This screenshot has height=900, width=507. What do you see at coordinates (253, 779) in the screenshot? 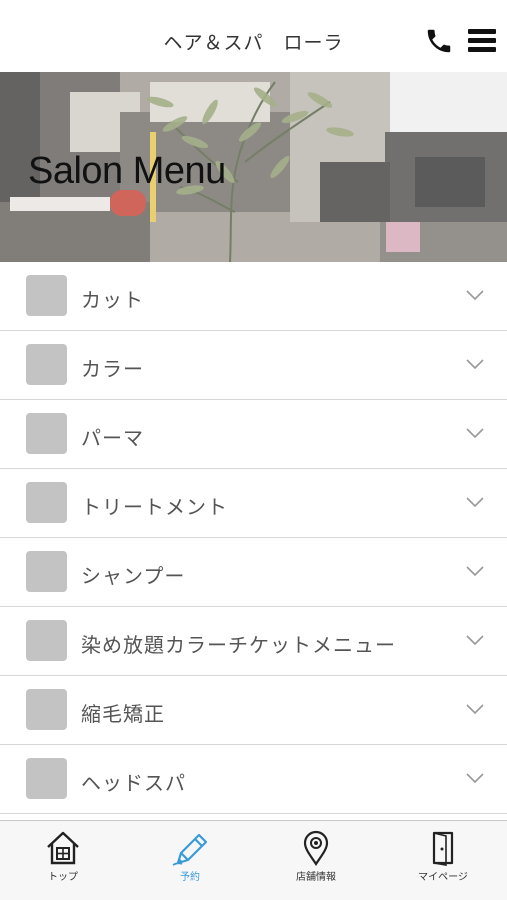
I see `menu-item-head-spa: ヘッドスパ` at bounding box center [253, 779].